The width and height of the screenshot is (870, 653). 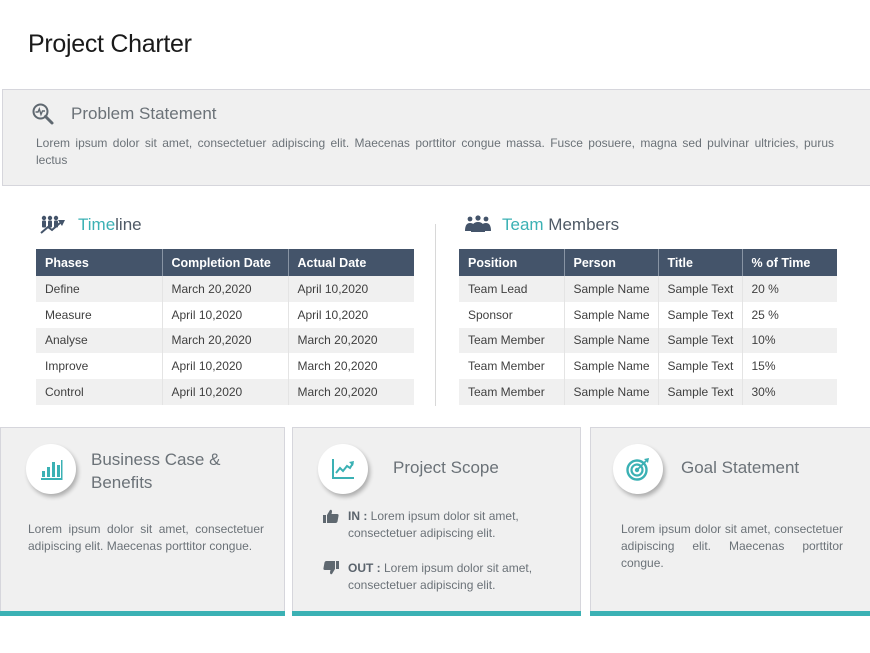 I want to click on timeline-heading: Time line, so click(x=91, y=225).